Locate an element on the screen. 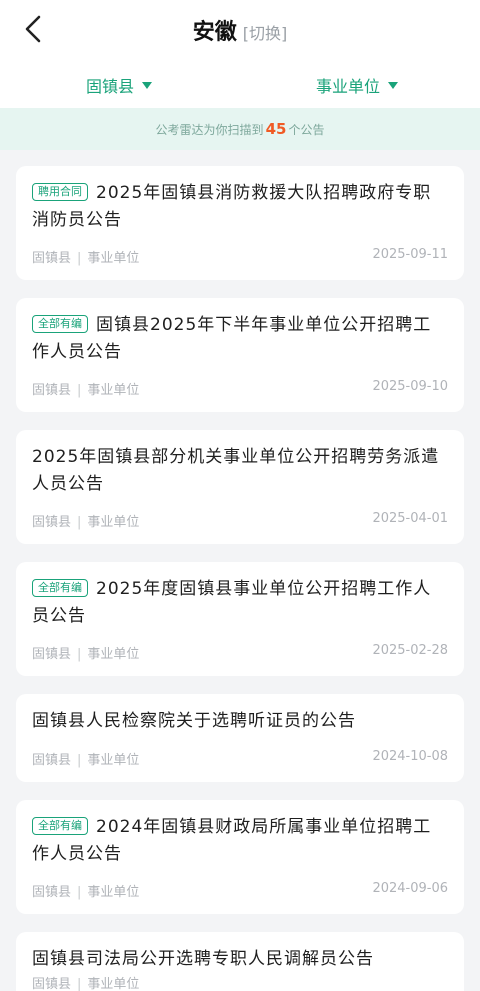  announcement-date: 2024-09-06 is located at coordinates (410, 888).